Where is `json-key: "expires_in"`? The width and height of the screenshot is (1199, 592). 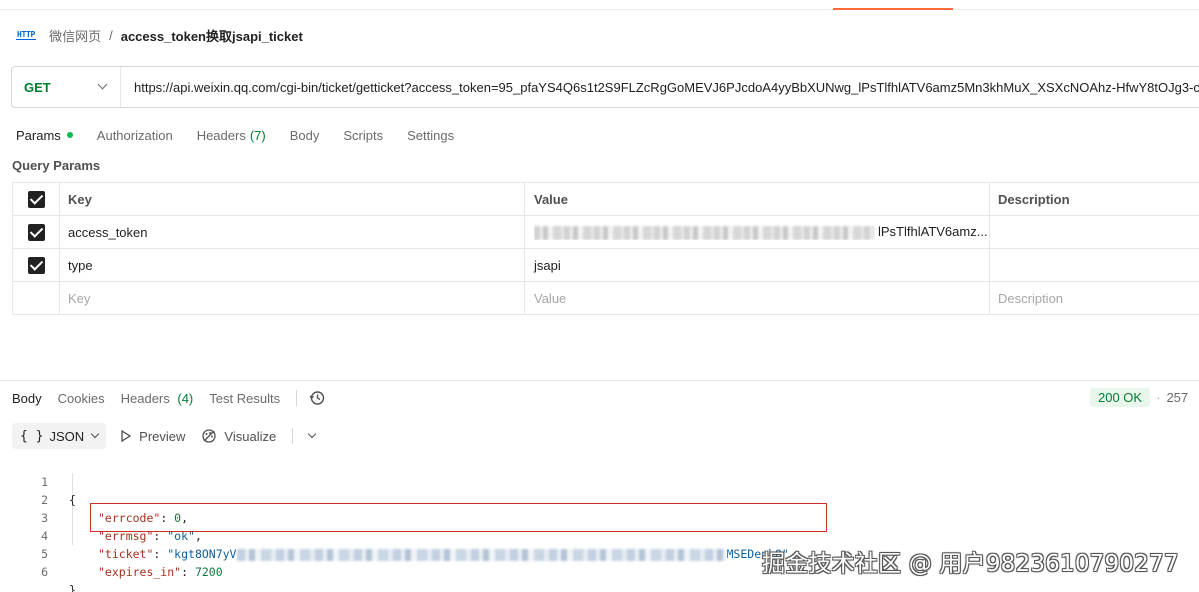 json-key: "expires_in" is located at coordinates (140, 572).